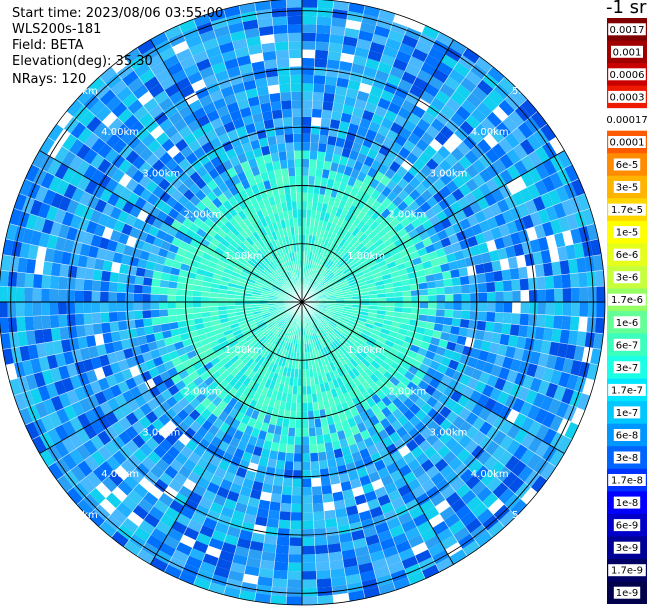 The height and width of the screenshot is (607, 647). I want to click on start-time-label: Start time: 2023/08/06 03:55:00, so click(118, 13).